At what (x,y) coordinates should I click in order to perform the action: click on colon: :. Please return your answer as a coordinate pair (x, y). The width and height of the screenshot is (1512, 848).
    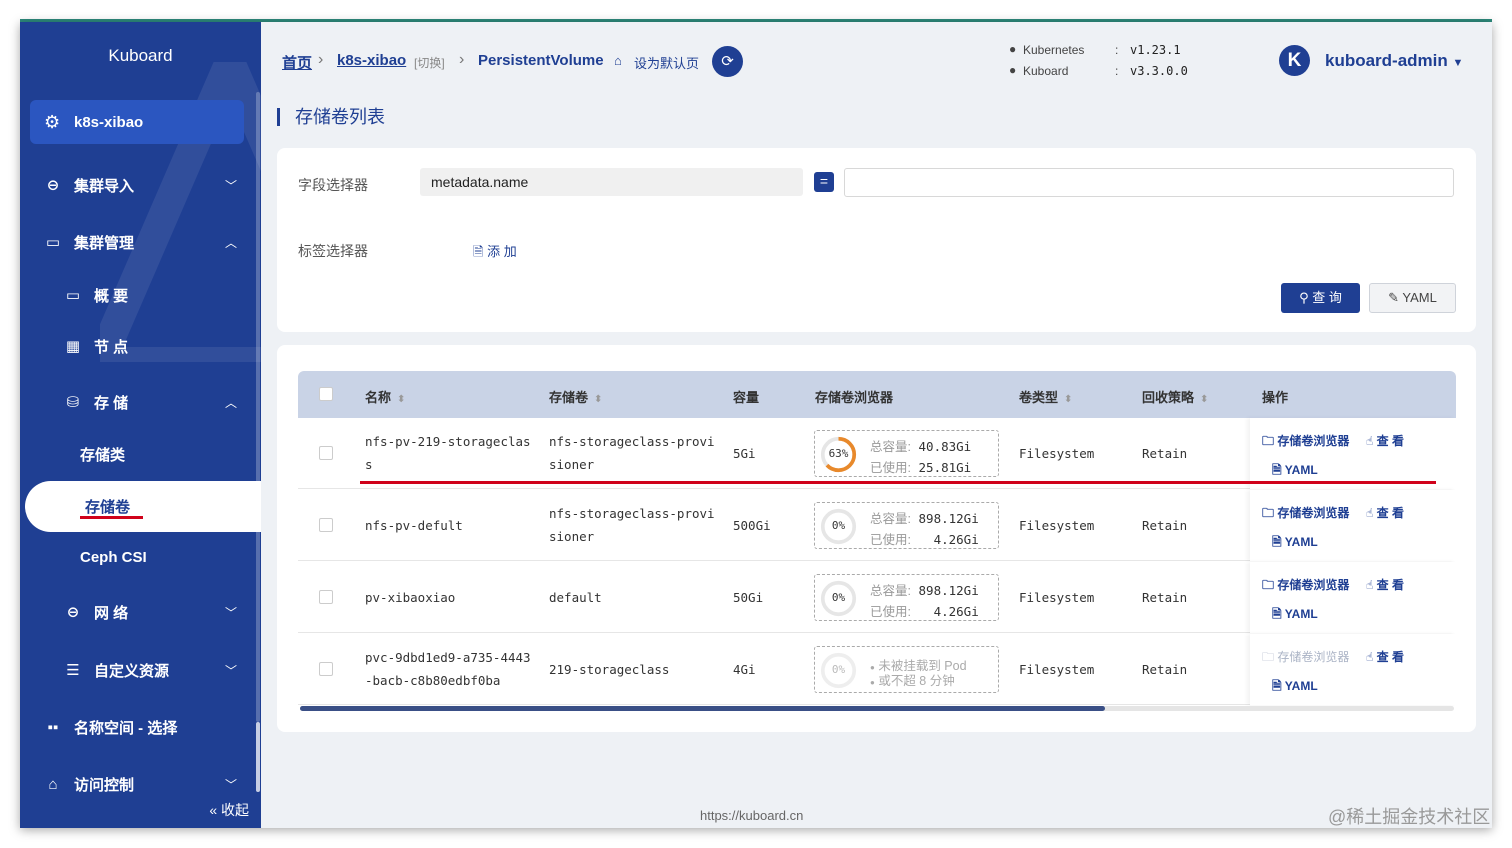
    Looking at the image, I should click on (1117, 71).